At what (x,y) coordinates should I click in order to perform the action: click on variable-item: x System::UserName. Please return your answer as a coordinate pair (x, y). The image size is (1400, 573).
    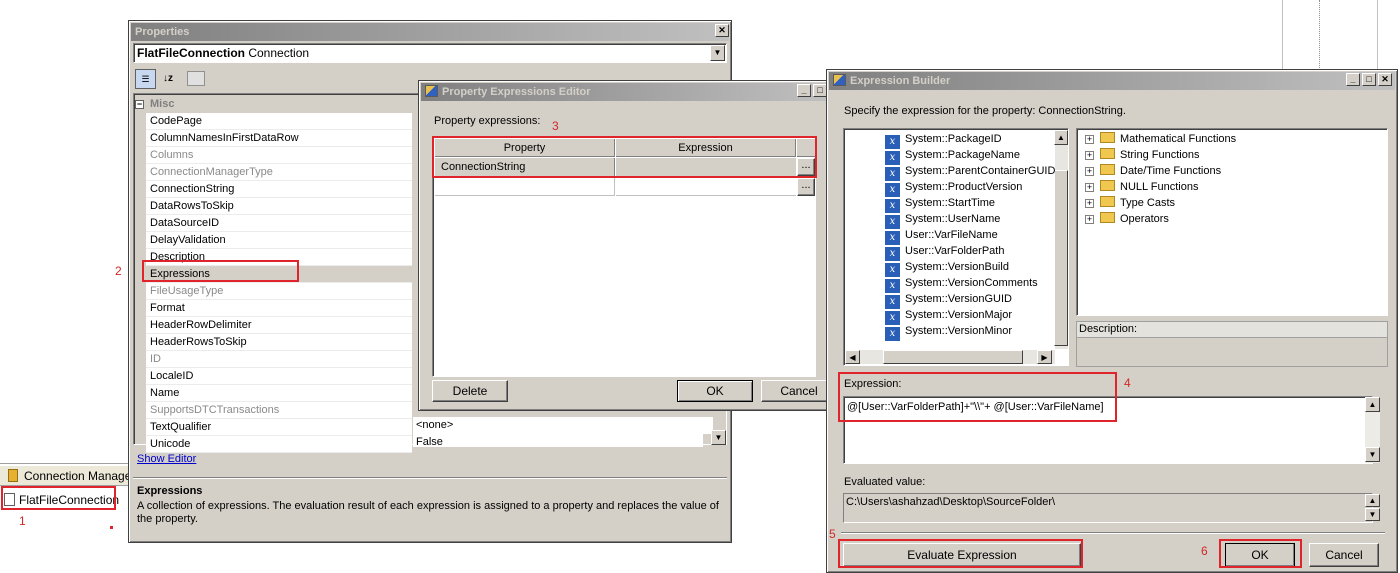
    Looking at the image, I should click on (943, 220).